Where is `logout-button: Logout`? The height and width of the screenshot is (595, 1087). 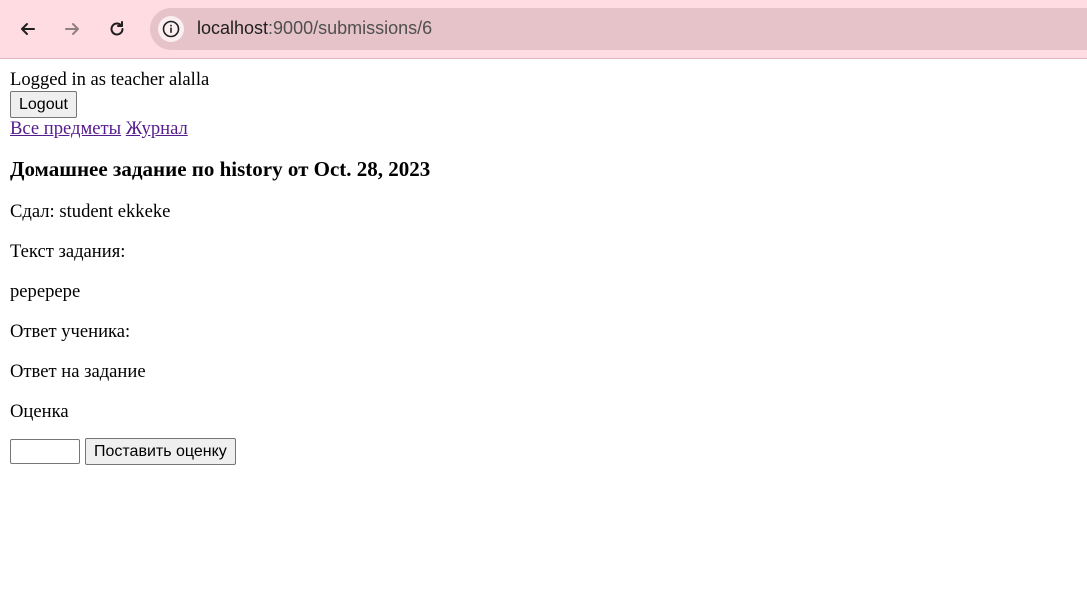
logout-button: Logout is located at coordinates (43, 104).